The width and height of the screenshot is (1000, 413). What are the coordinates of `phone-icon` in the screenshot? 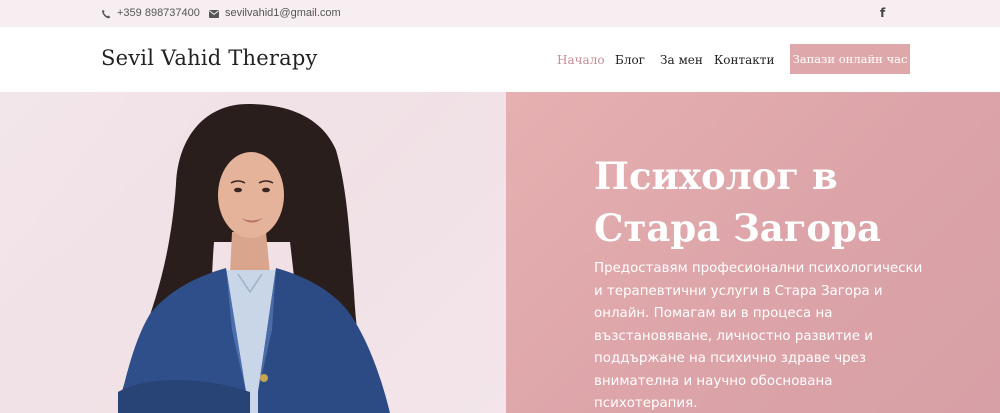 It's located at (106, 13).